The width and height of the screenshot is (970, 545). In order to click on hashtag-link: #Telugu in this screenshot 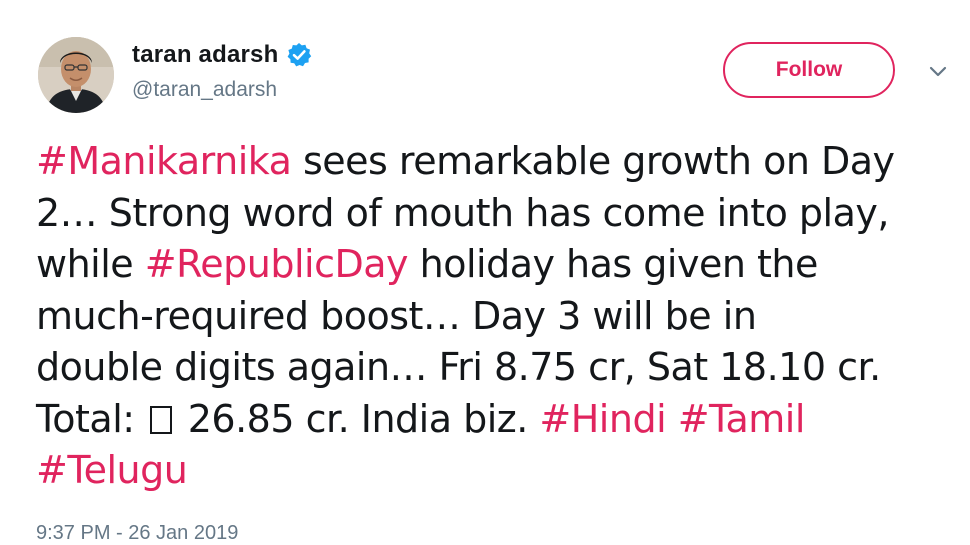, I will do `click(112, 470)`.